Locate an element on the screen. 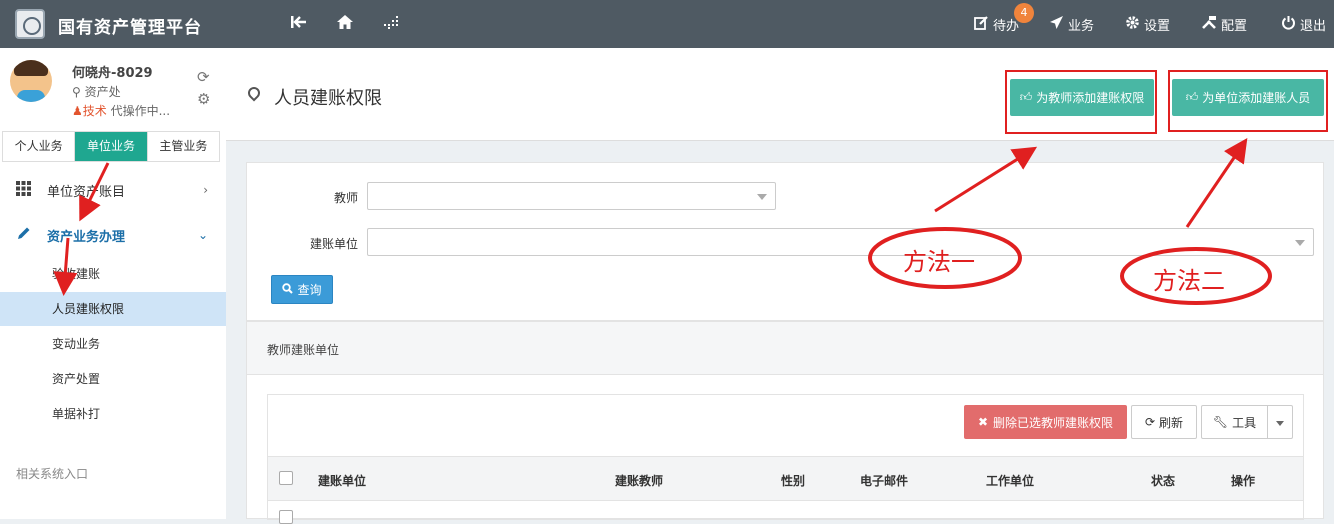 This screenshot has width=1334, height=524. tools-button: 🔧︎ 工具 is located at coordinates (1234, 422).